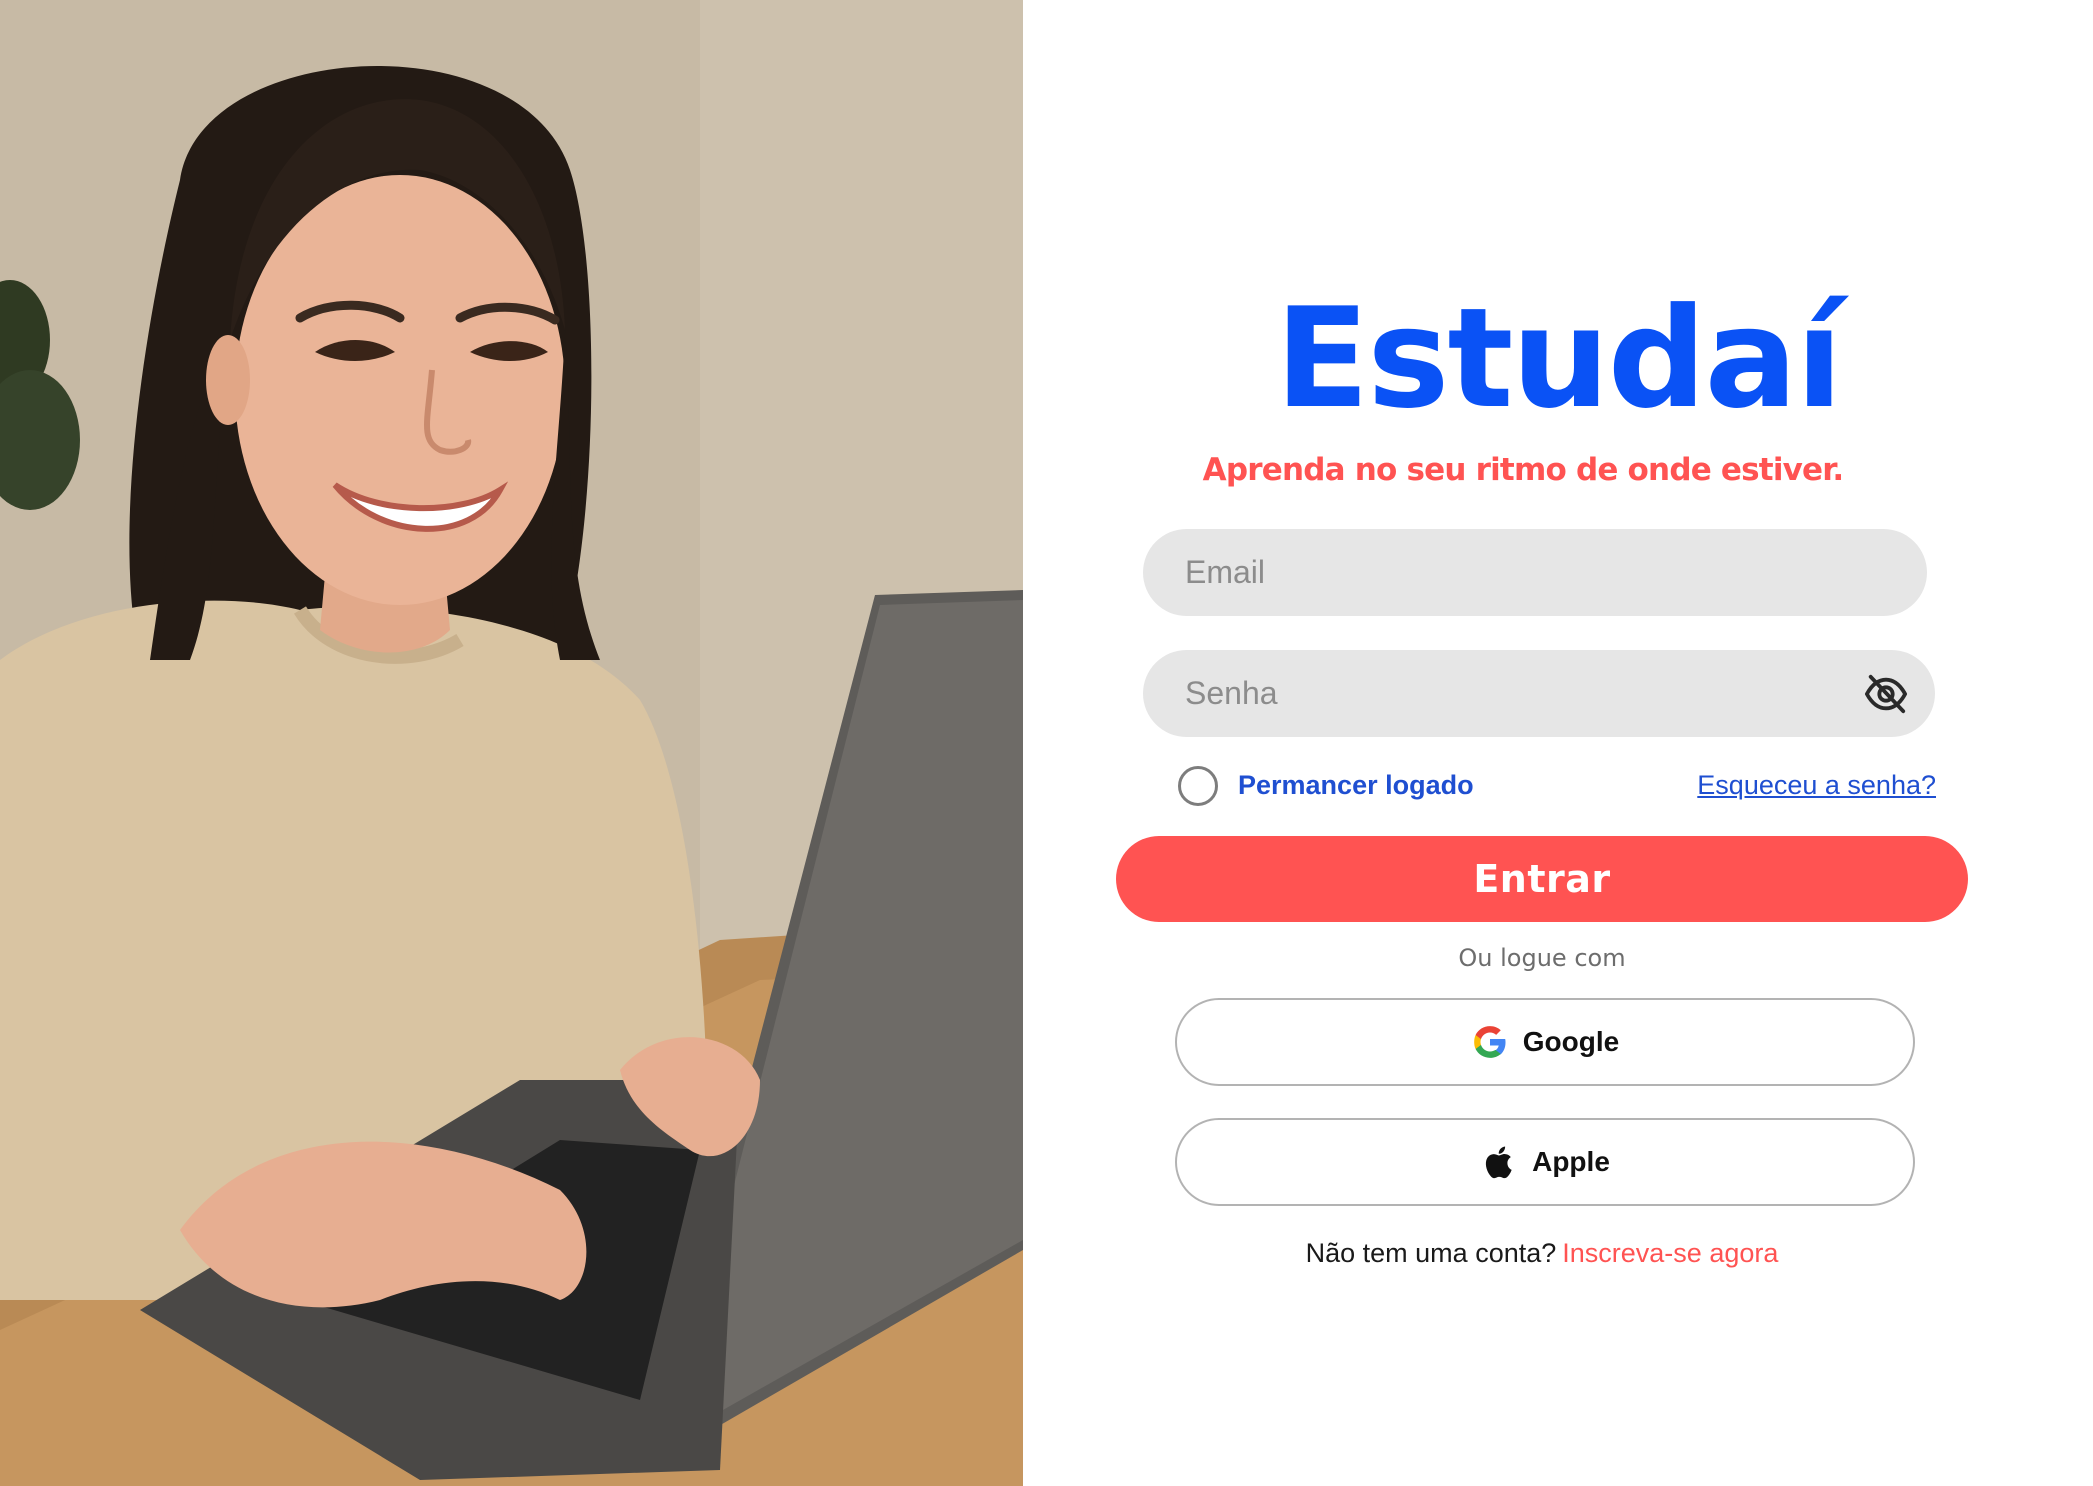 The height and width of the screenshot is (1486, 2093). Describe the element at coordinates (1356, 785) in the screenshot. I see `remember-me-label: Permancer logado` at that location.